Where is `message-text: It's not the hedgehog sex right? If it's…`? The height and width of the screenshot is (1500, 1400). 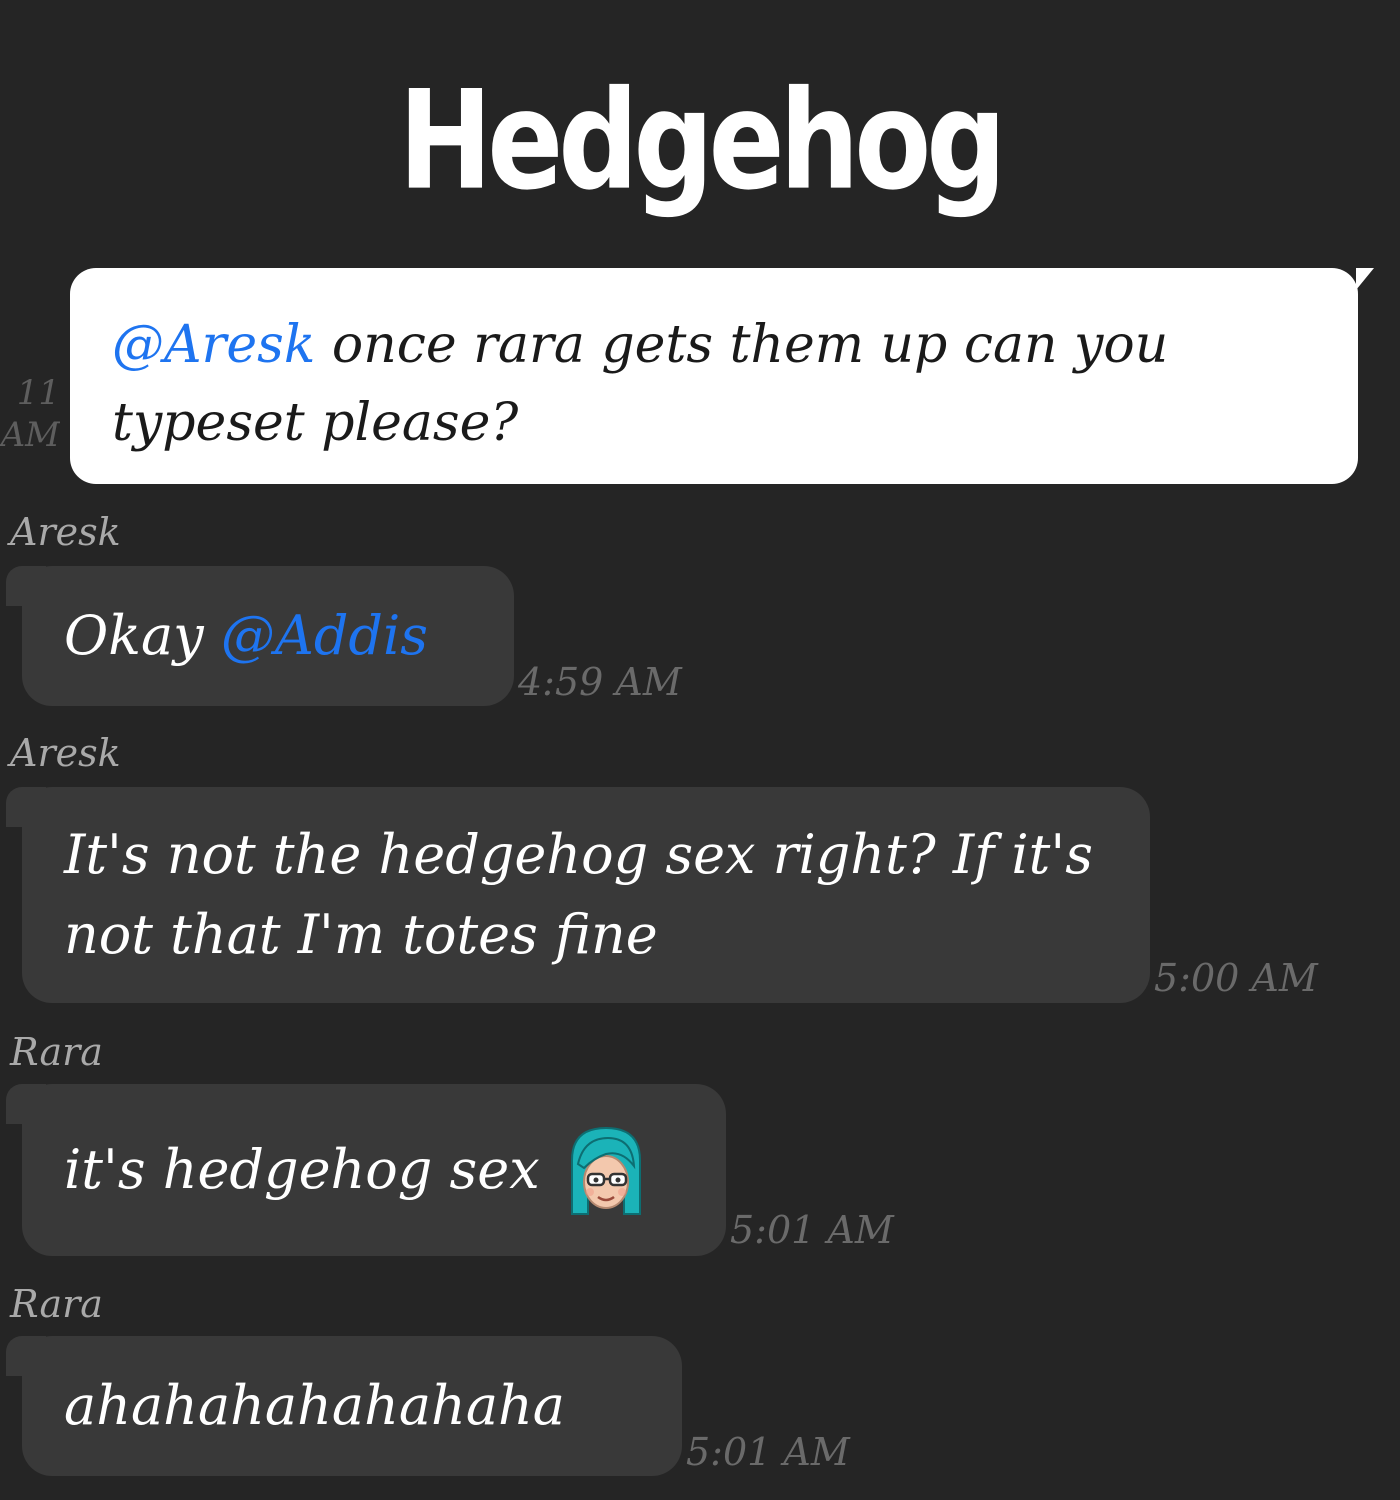
message-text: It's not the hedgehog sex right? If it's… is located at coordinates (578, 894).